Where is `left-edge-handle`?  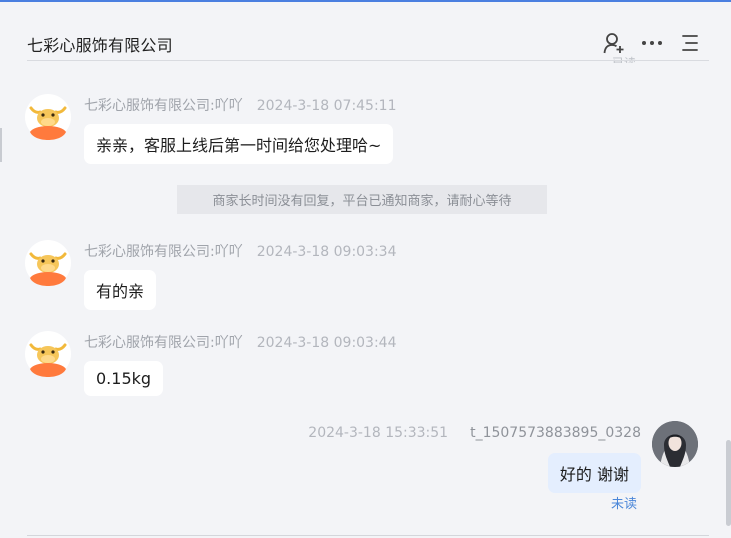 left-edge-handle is located at coordinates (1, 145).